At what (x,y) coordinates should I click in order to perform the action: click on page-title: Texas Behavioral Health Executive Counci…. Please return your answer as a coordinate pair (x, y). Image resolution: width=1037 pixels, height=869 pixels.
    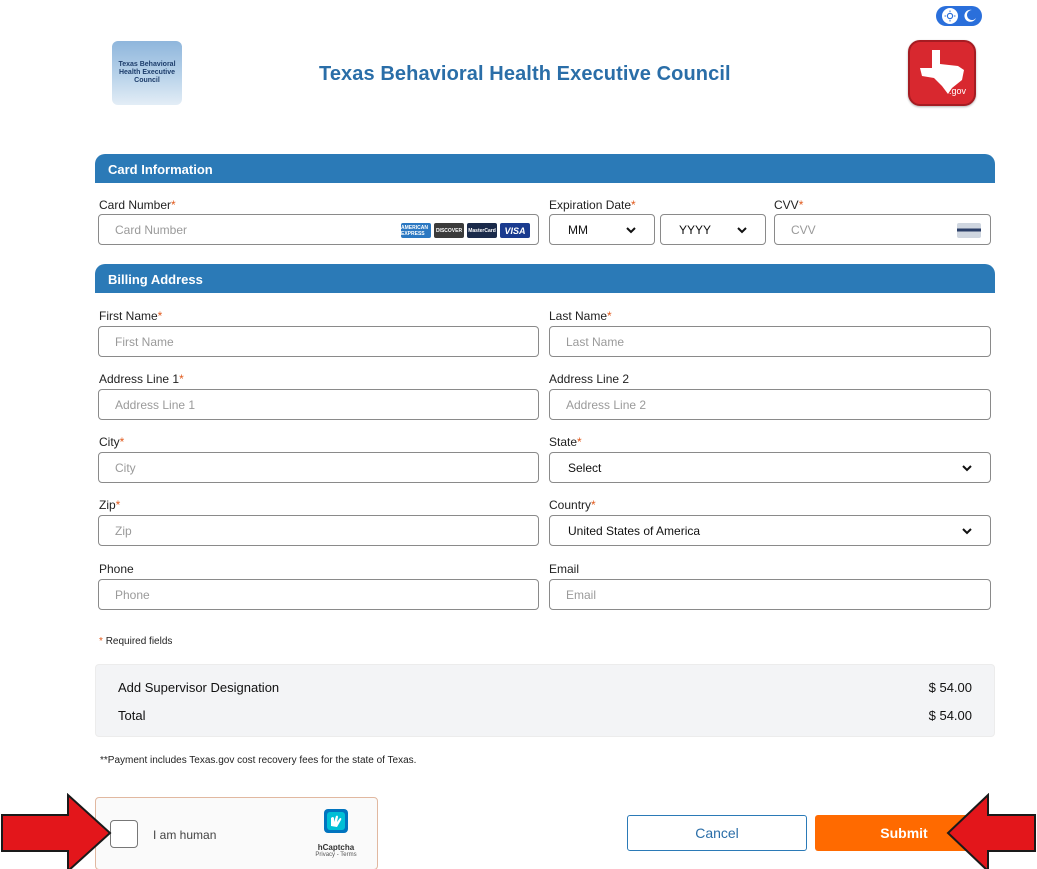
    Looking at the image, I should click on (525, 74).